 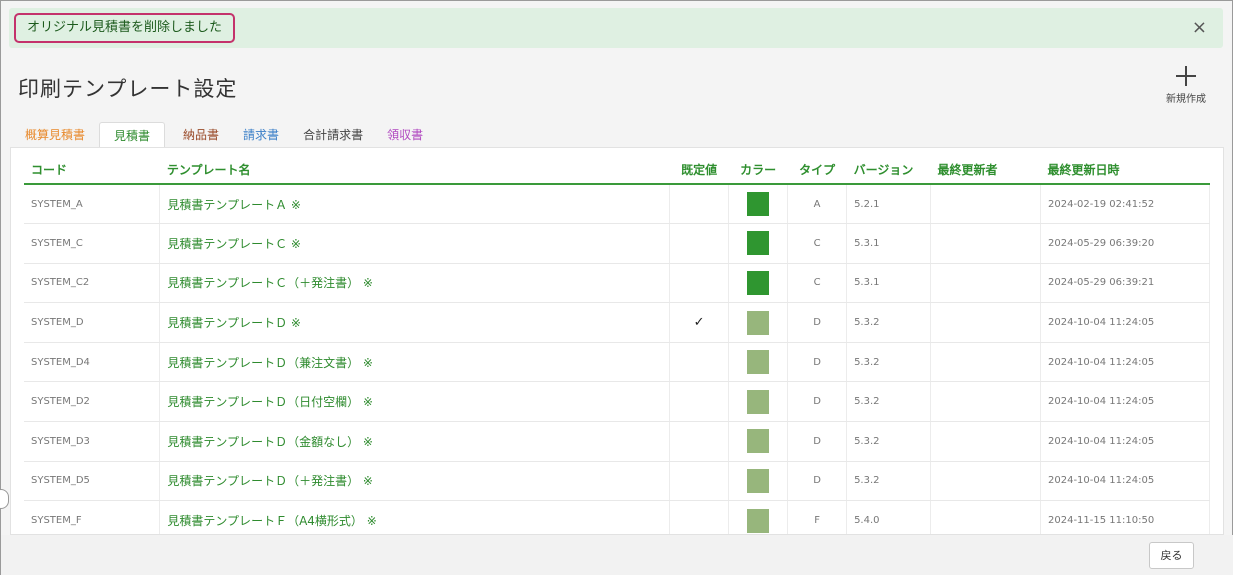 I want to click on new-template-label: 新規作成, so click(x=1186, y=99).